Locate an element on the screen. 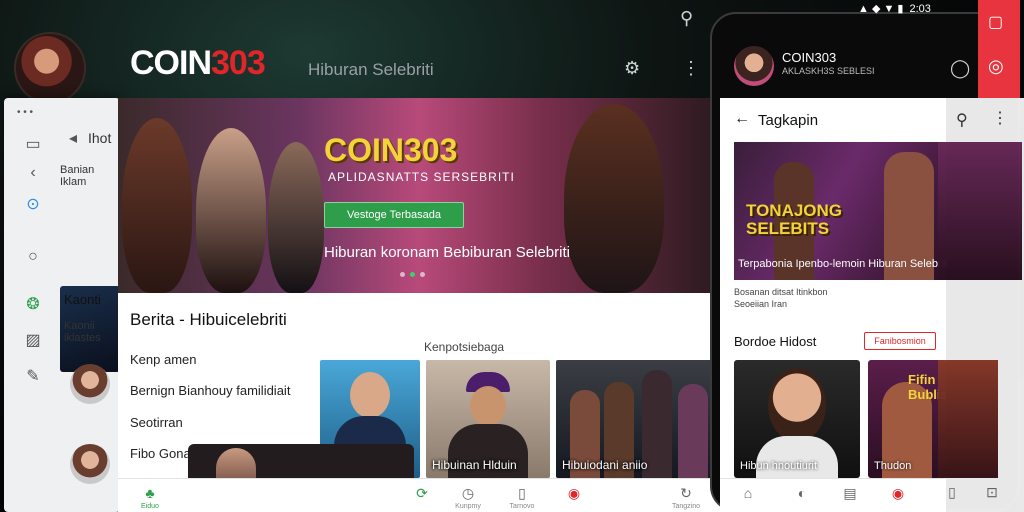 This screenshot has height=512, width=1024. side-menu-item: Seotirran is located at coordinates (156, 422).